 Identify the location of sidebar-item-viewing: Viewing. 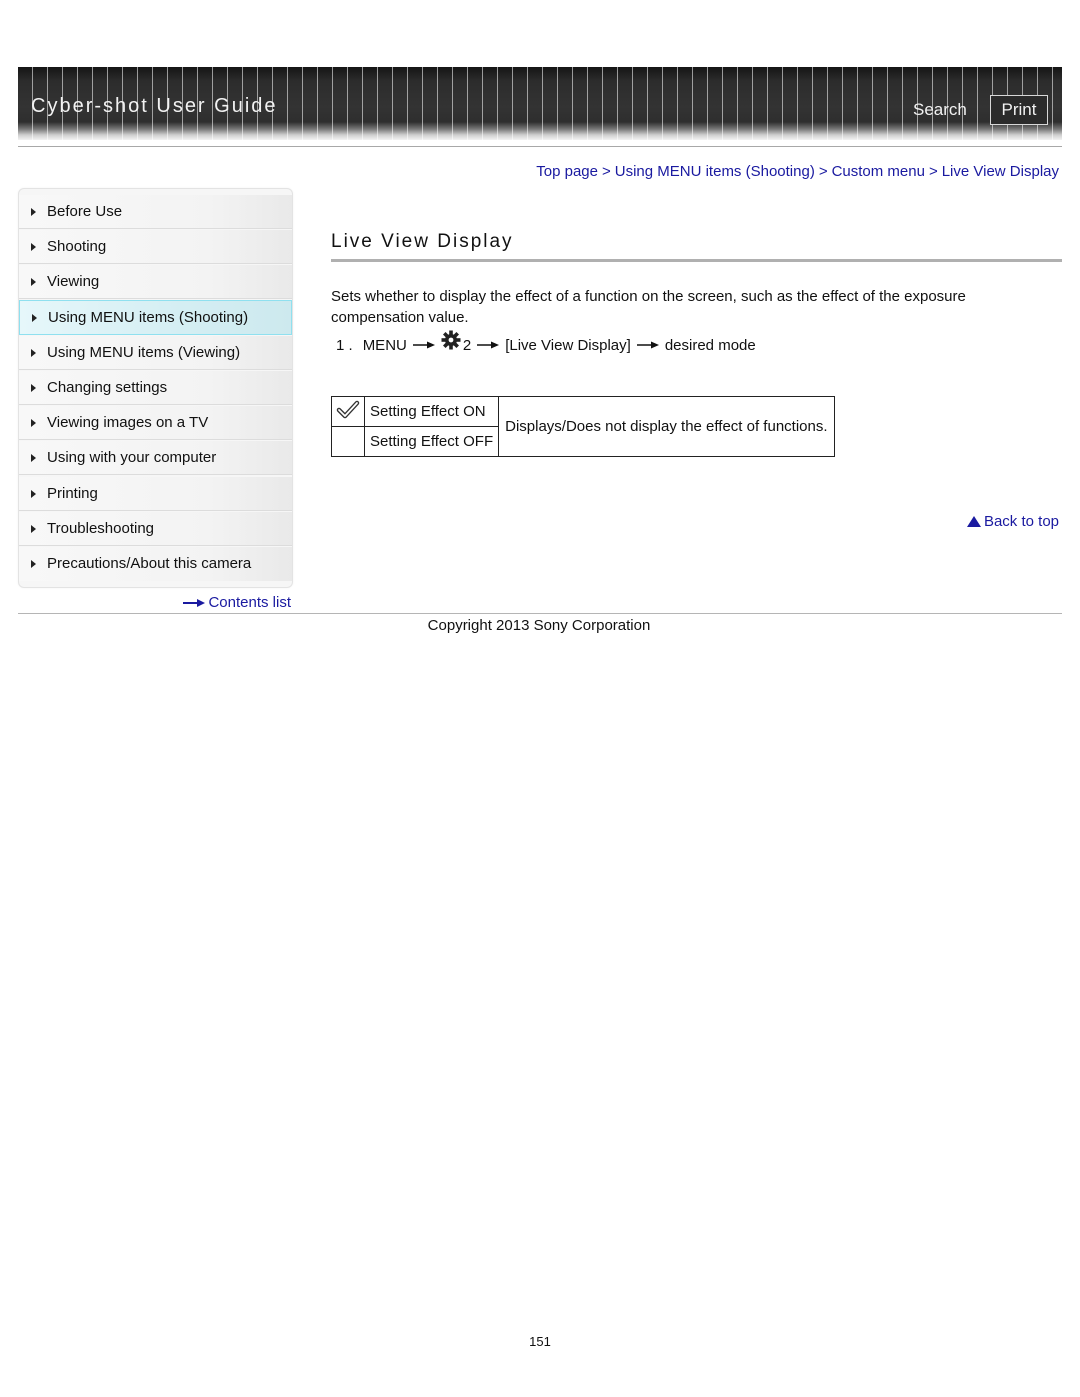
(155, 282).